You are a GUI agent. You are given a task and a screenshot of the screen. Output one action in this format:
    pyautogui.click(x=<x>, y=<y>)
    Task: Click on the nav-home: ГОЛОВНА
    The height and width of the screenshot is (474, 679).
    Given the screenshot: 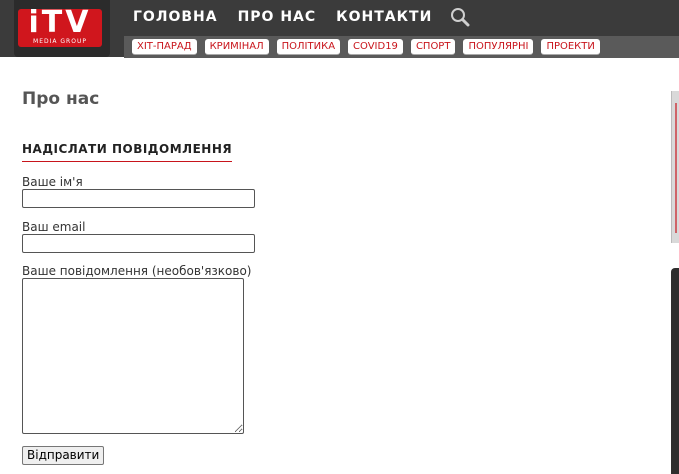 What is the action you would take?
    pyautogui.click(x=175, y=17)
    